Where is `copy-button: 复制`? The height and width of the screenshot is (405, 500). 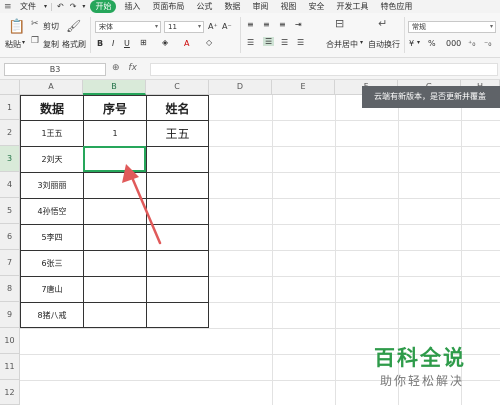
copy-button: 复制 is located at coordinates (51, 44).